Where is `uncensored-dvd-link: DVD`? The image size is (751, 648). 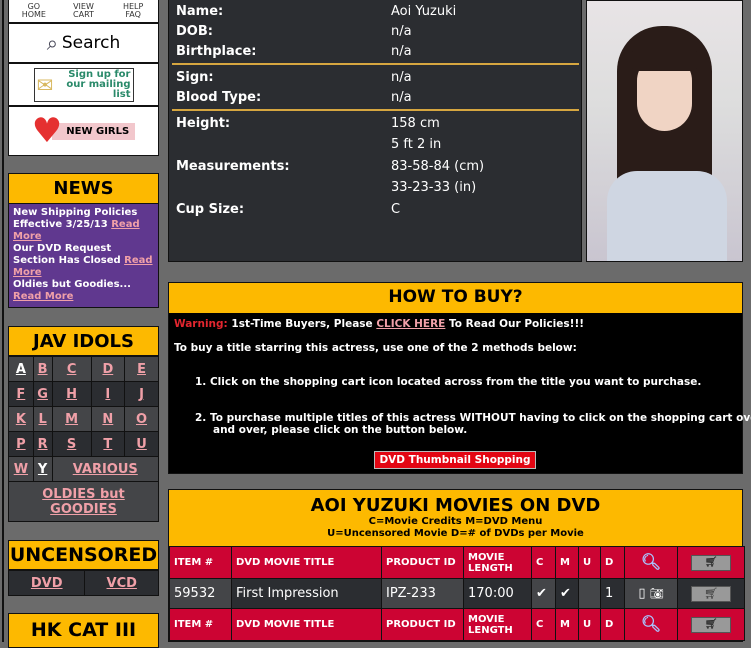
uncensored-dvd-link: DVD is located at coordinates (47, 583).